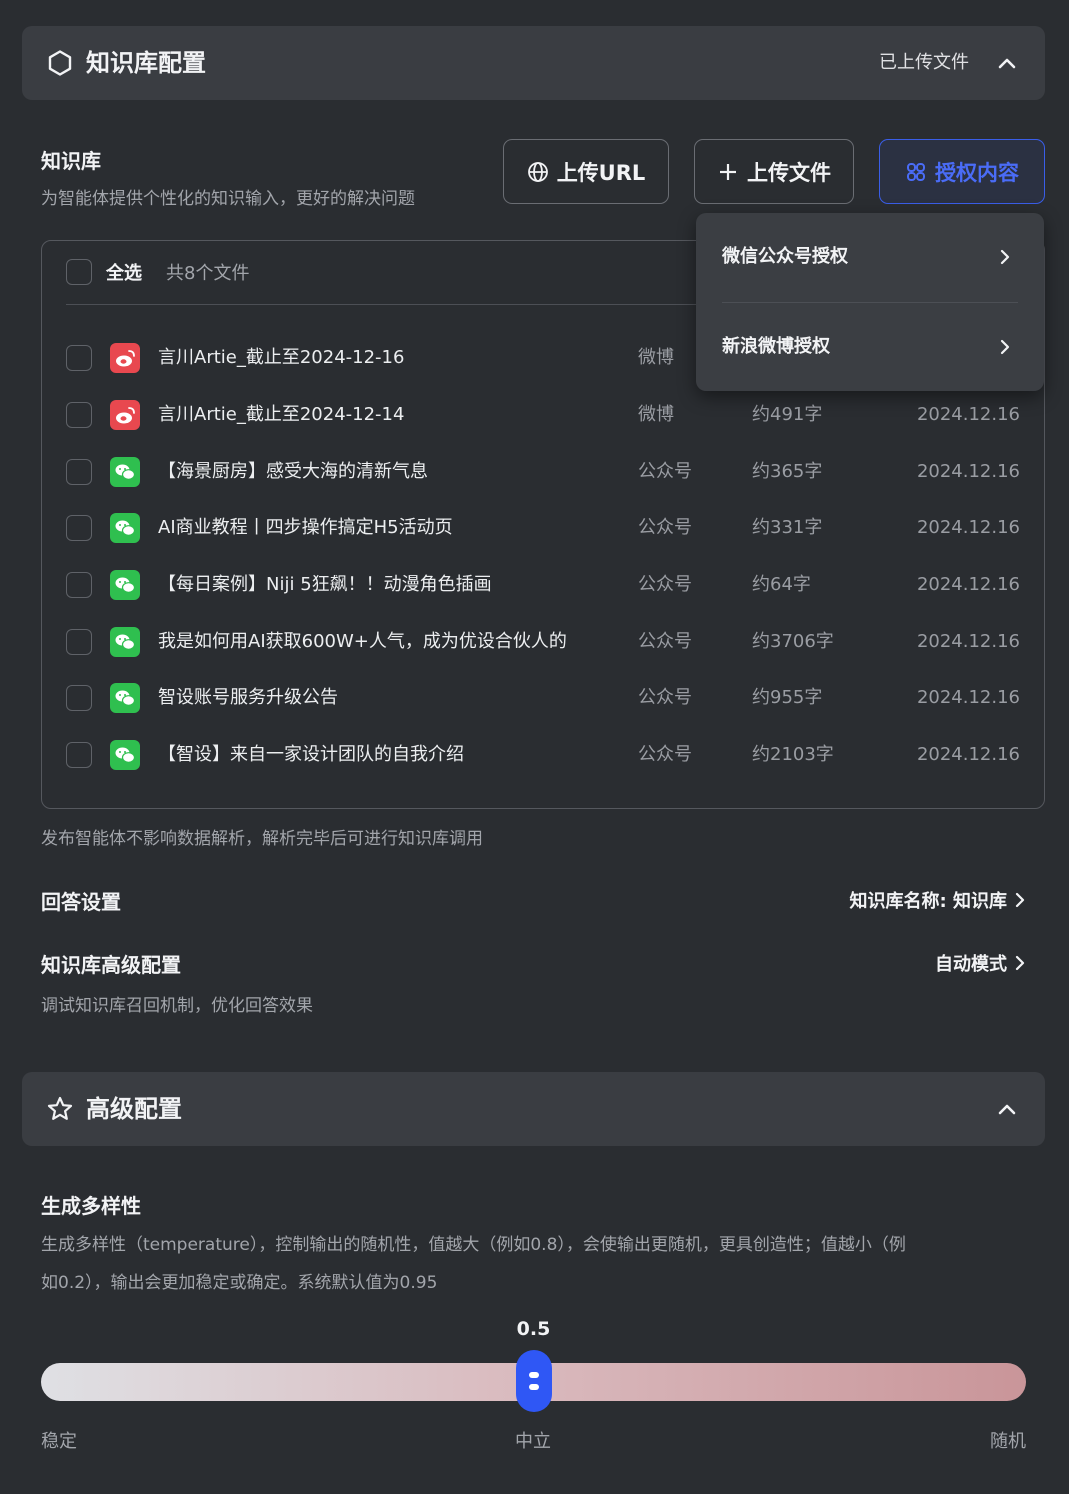 This screenshot has width=1069, height=1494. Describe the element at coordinates (228, 199) in the screenshot. I see `kb-section-desc: 为智能体提供个性化的知识输入，更好的解决问题` at that location.